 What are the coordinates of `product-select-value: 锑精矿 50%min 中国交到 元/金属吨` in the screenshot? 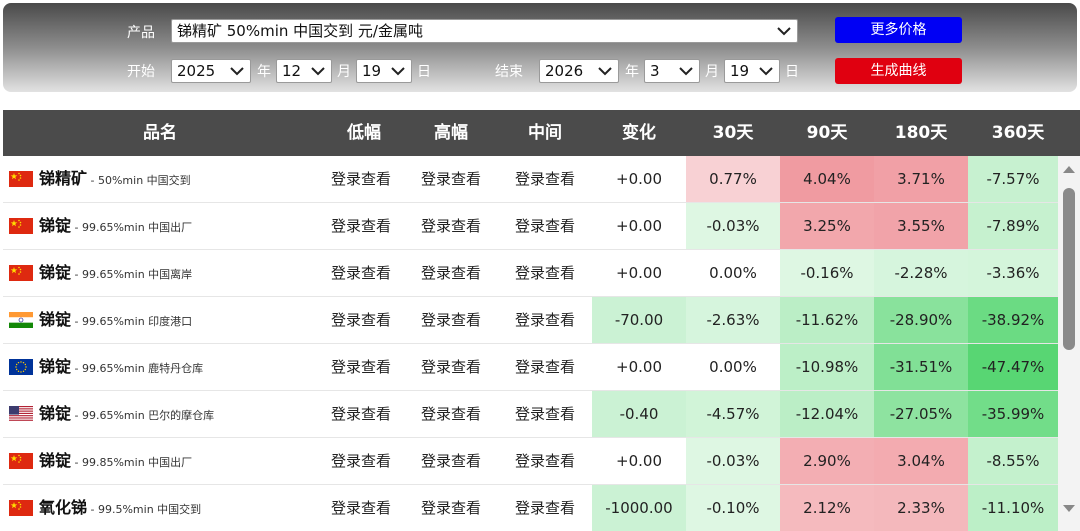 It's located at (300, 31).